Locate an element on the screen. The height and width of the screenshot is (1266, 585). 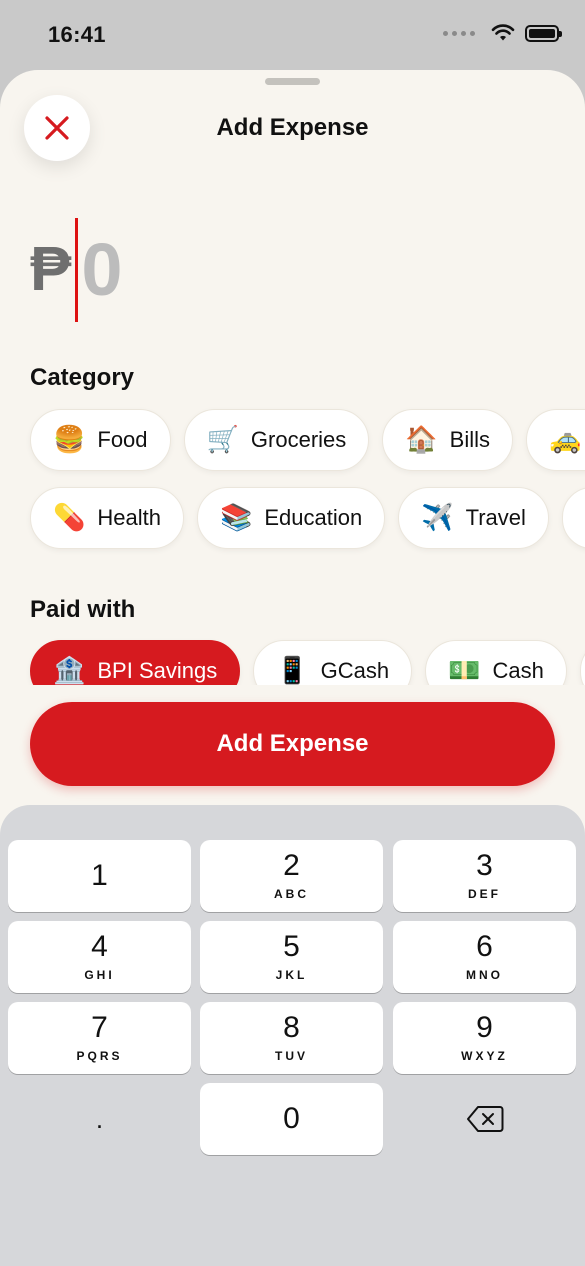
chip-label: Cash is located at coordinates (518, 670).